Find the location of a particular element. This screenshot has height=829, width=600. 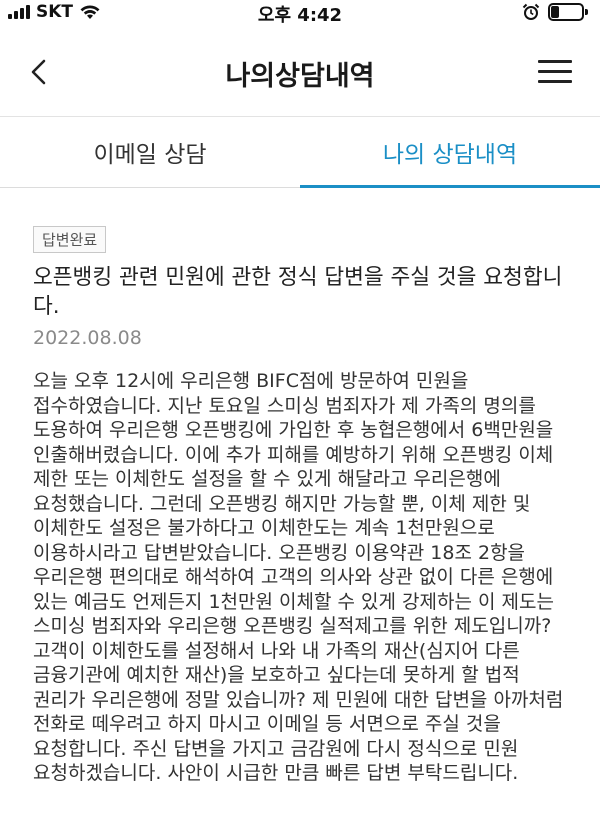

tab-email-consultation: 이메일 상담 is located at coordinates (150, 152).